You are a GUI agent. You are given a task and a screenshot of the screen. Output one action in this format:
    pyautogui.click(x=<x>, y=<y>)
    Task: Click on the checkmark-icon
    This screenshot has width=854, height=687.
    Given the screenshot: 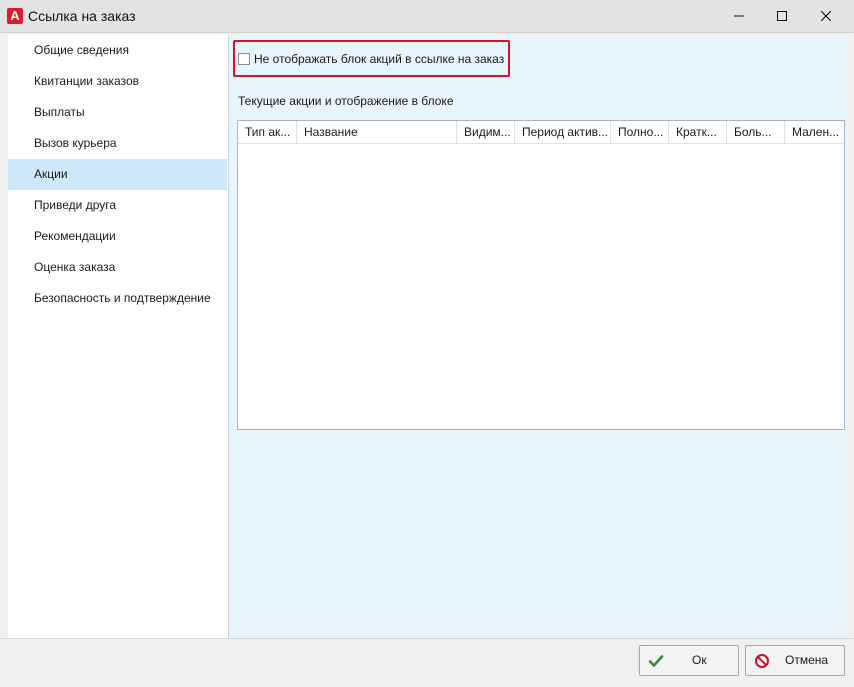 What is the action you would take?
    pyautogui.click(x=656, y=661)
    